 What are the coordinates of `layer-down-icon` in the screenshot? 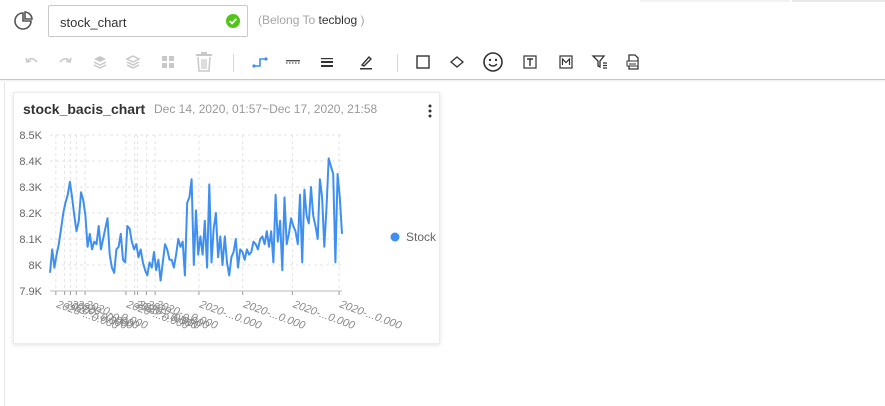 It's located at (133, 62).